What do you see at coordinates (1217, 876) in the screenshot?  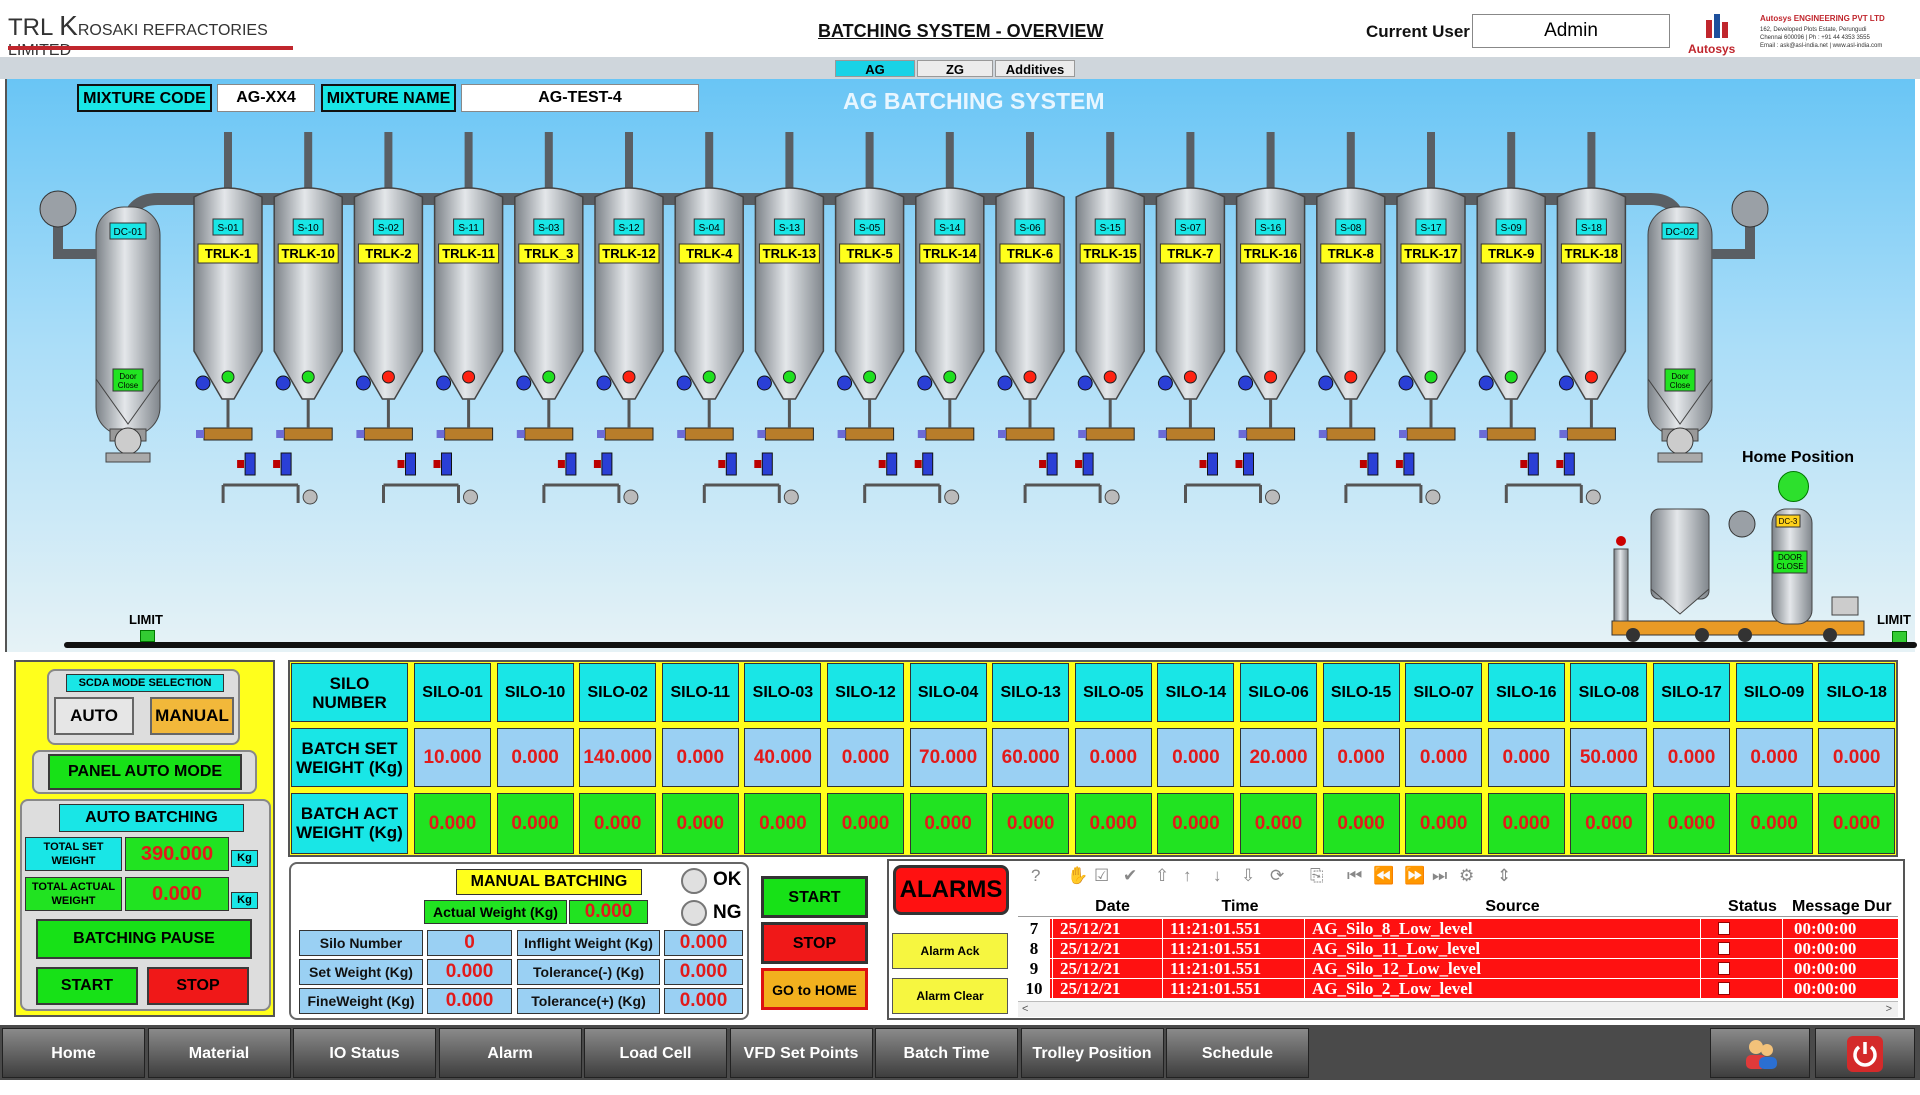 I see `sort-down-icon: ↓` at bounding box center [1217, 876].